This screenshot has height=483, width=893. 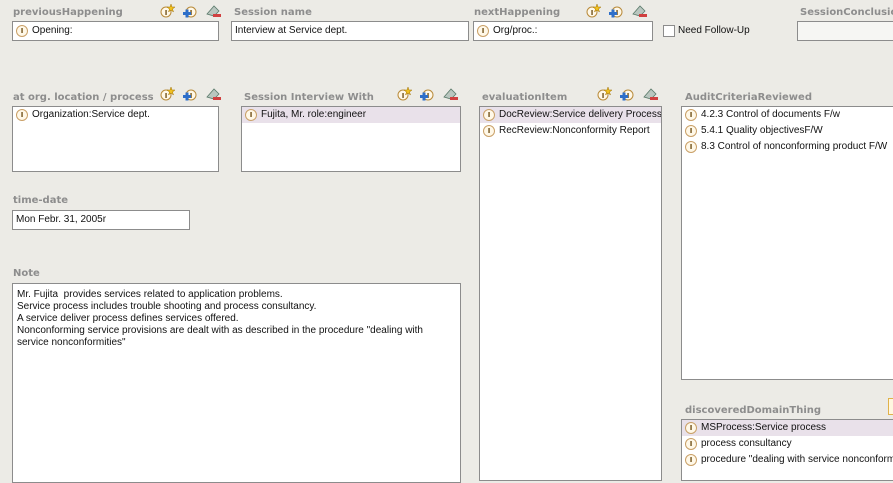 I want to click on at-org-list: I Organization:Service dept., so click(x=115, y=139).